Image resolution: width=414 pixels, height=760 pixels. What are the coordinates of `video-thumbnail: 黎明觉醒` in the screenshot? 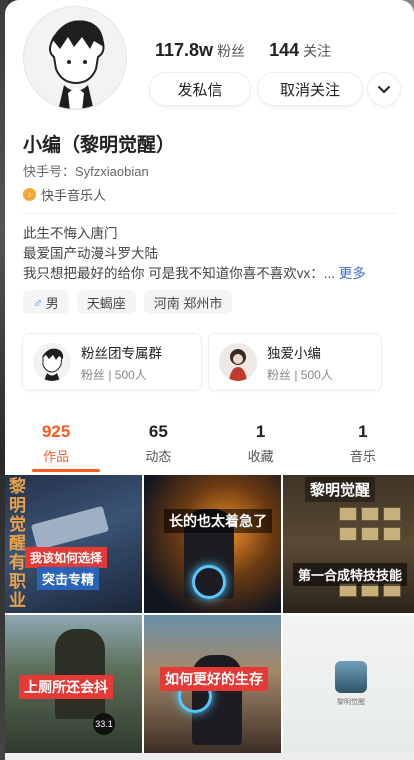 It's located at (348, 684).